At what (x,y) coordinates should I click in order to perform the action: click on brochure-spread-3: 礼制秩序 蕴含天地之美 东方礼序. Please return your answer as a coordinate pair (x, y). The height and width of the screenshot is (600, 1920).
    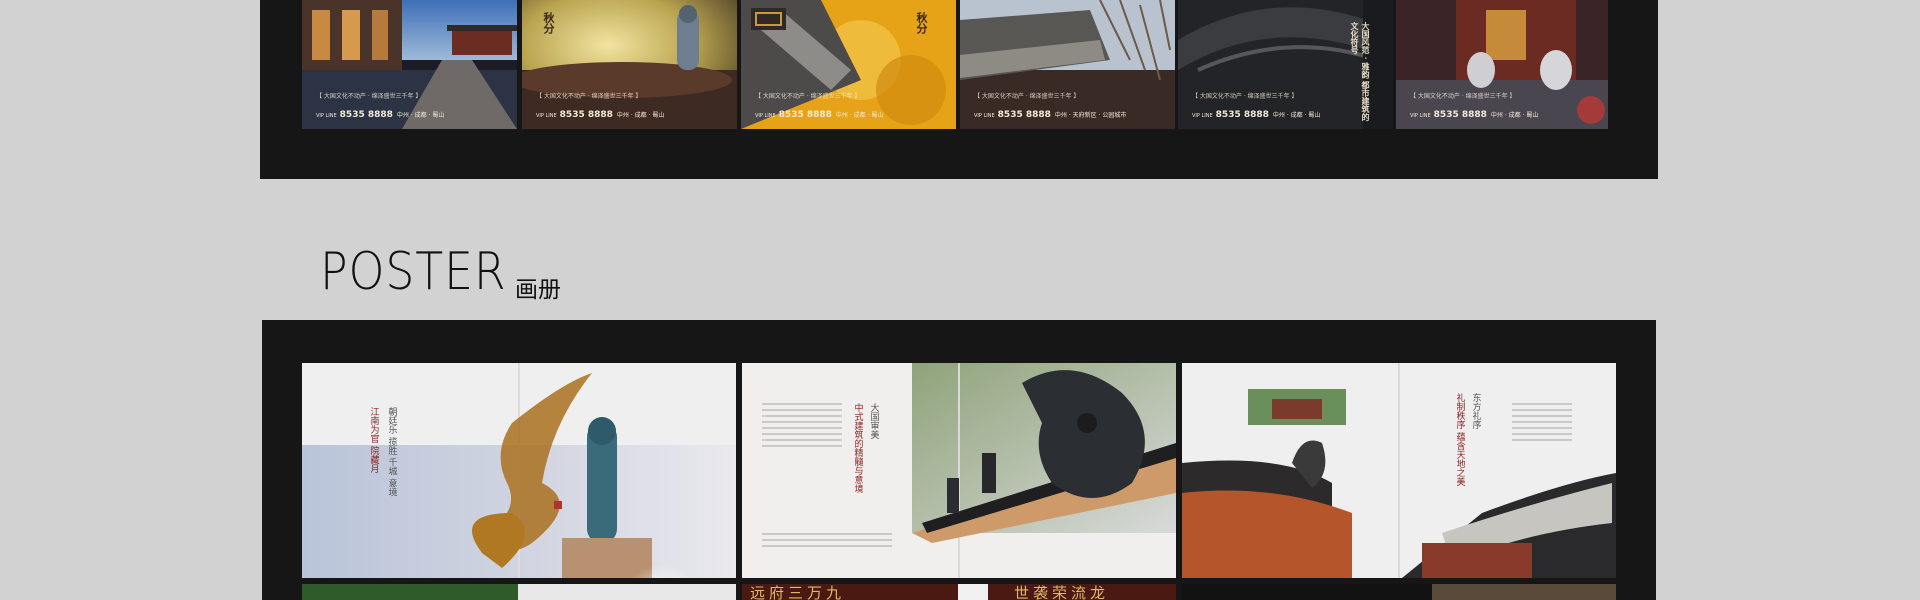
    Looking at the image, I should click on (1399, 470).